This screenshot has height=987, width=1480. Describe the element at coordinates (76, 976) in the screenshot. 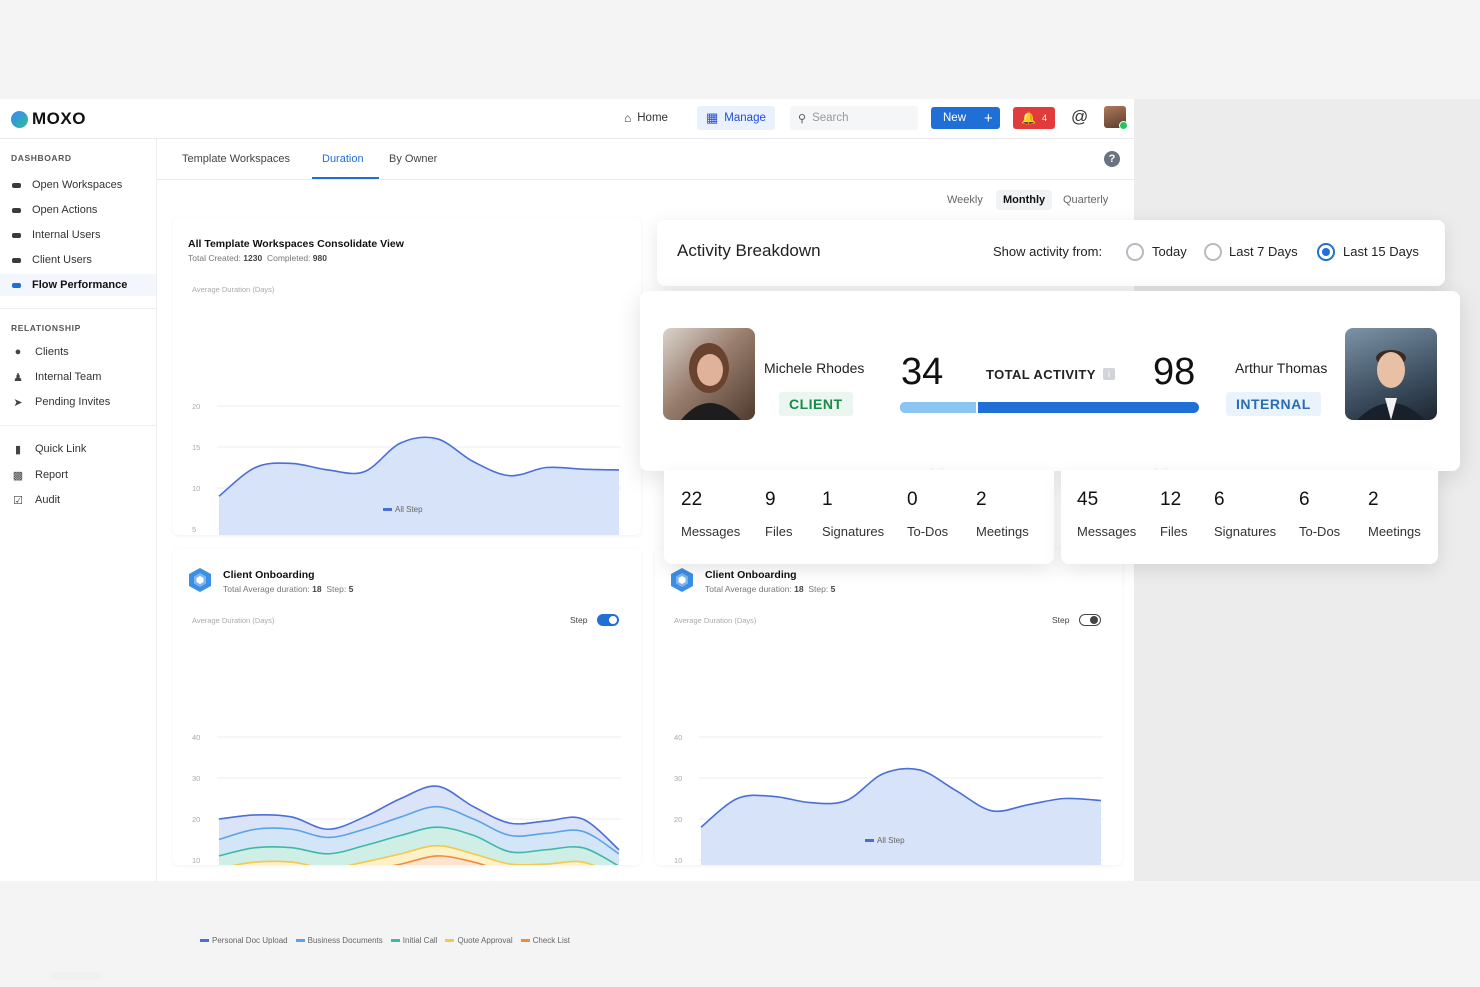

I see `footer-logo-faded` at that location.